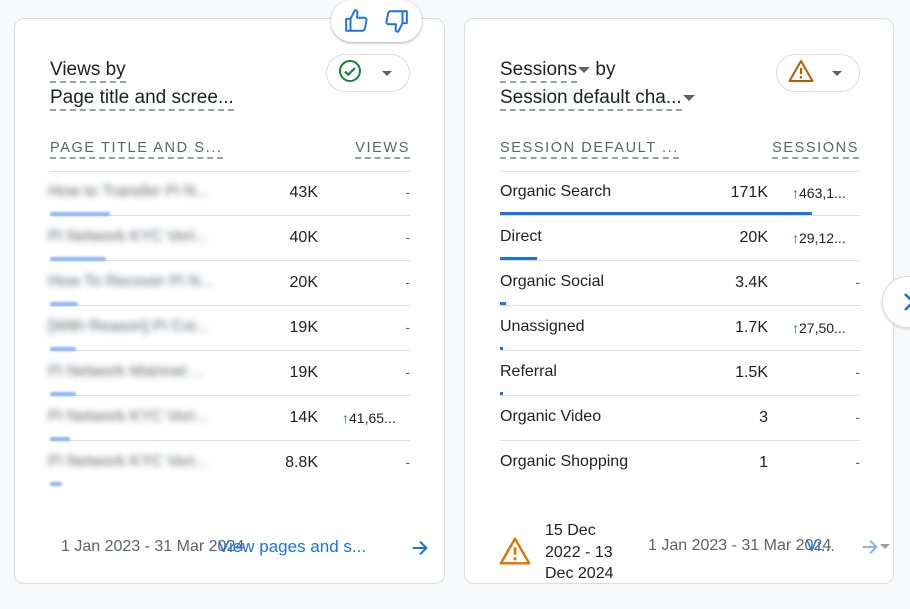 The height and width of the screenshot is (609, 910). Describe the element at coordinates (303, 192) in the screenshot. I see `row-value: 43K` at that location.